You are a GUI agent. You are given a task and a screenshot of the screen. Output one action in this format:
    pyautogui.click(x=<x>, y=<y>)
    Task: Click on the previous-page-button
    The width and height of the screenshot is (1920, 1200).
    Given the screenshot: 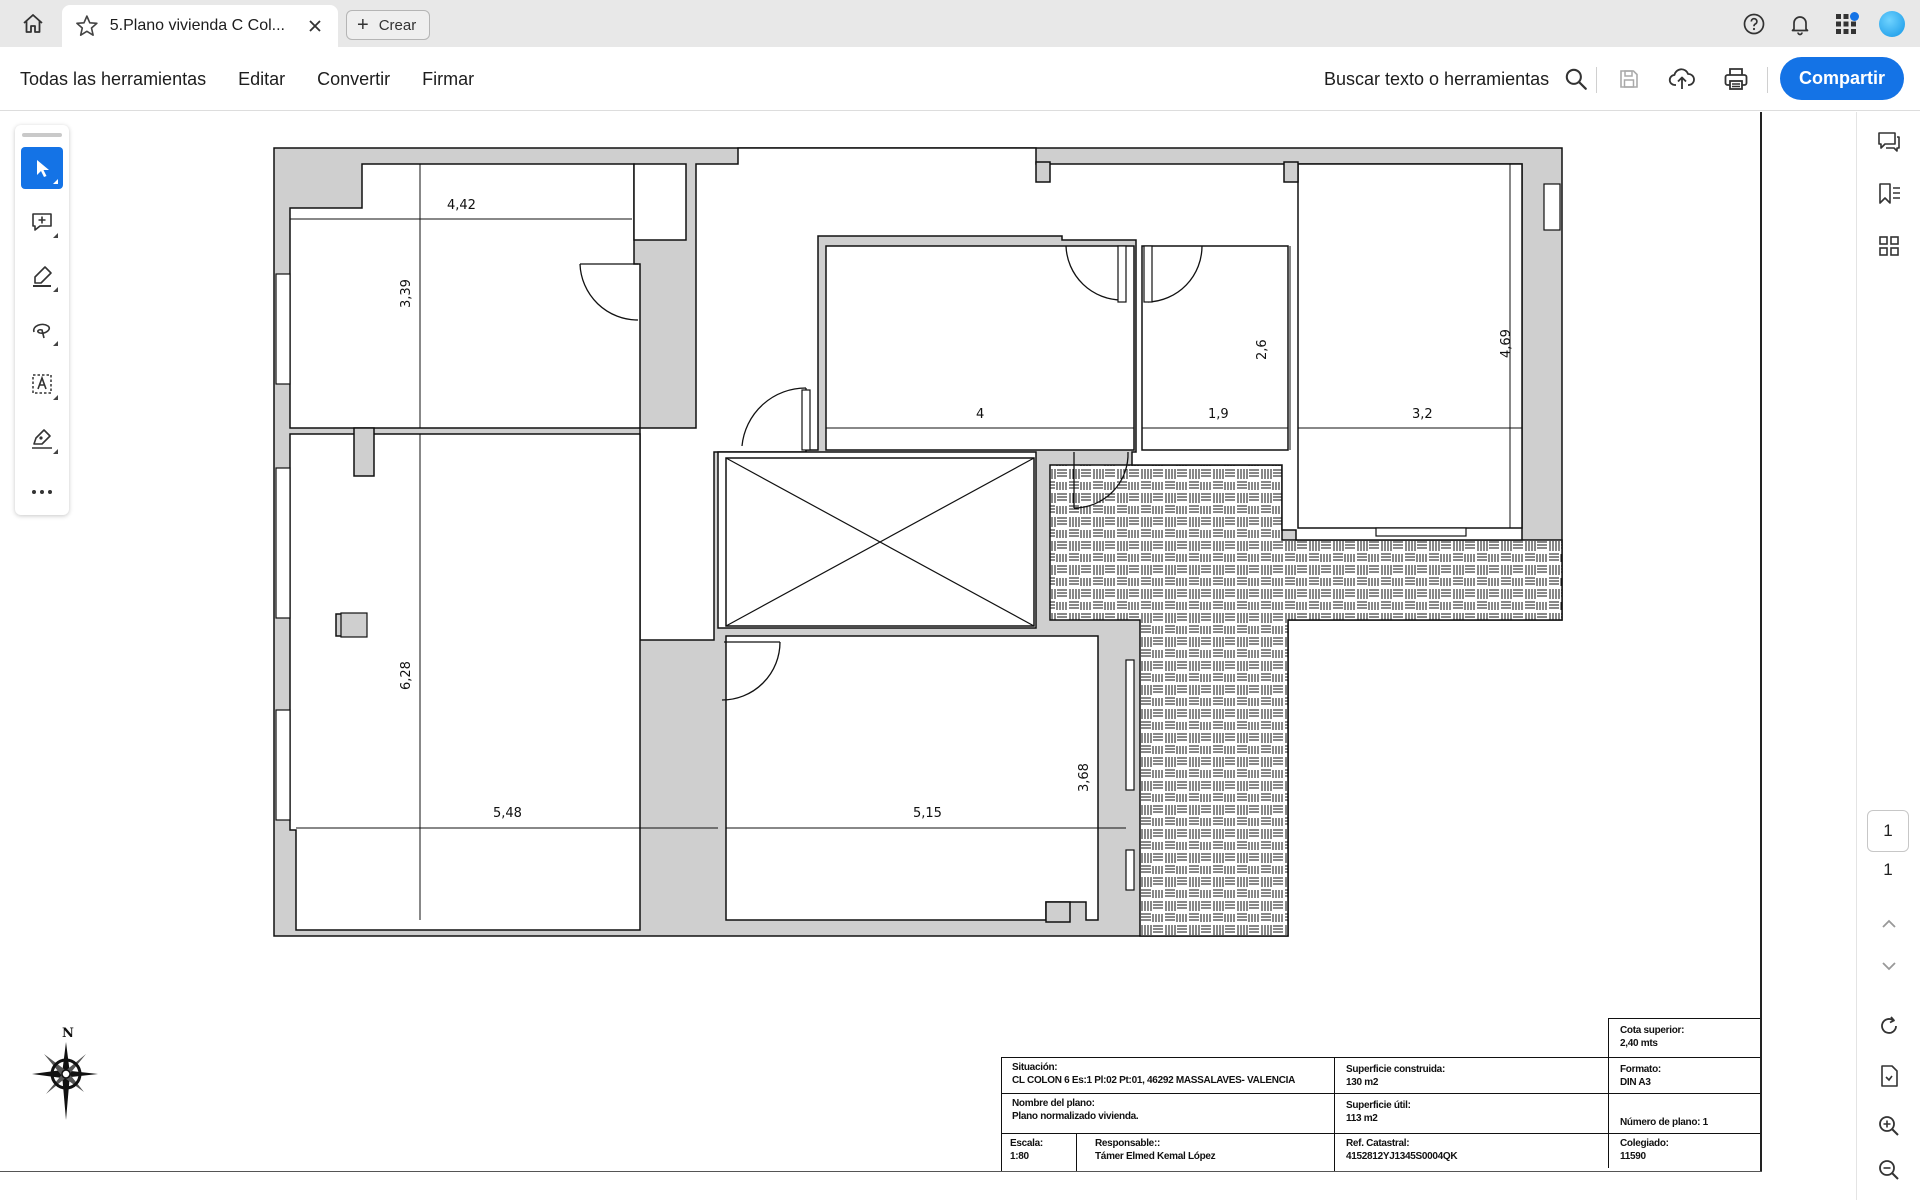 What is the action you would take?
    pyautogui.click(x=1889, y=924)
    